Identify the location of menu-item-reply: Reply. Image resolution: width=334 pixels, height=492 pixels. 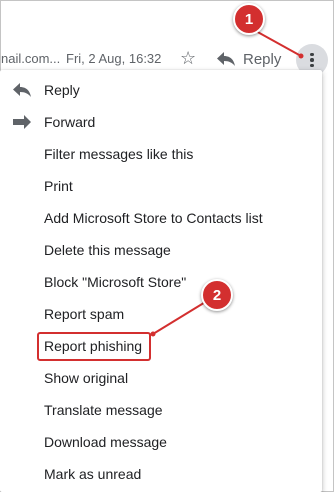
(161, 90).